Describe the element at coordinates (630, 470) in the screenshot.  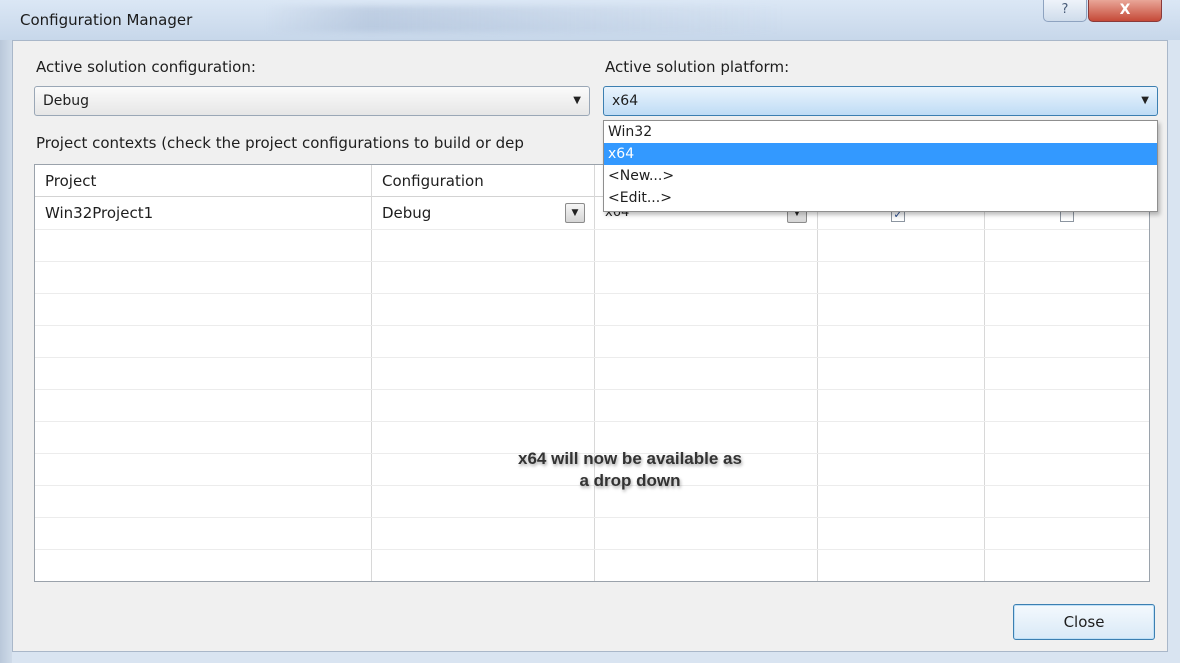
I see `annotation-callout: x64 will now be available as a drop down` at that location.